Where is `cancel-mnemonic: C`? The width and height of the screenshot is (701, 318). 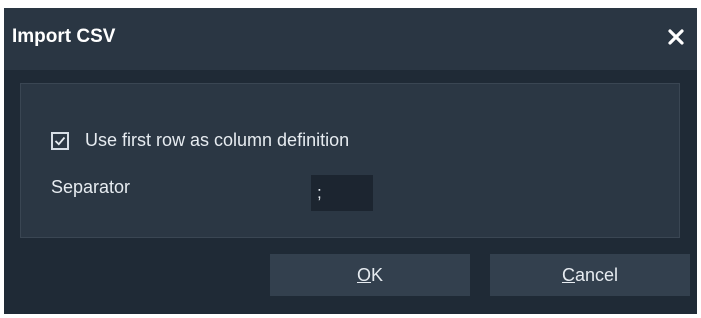
cancel-mnemonic: C is located at coordinates (568, 274).